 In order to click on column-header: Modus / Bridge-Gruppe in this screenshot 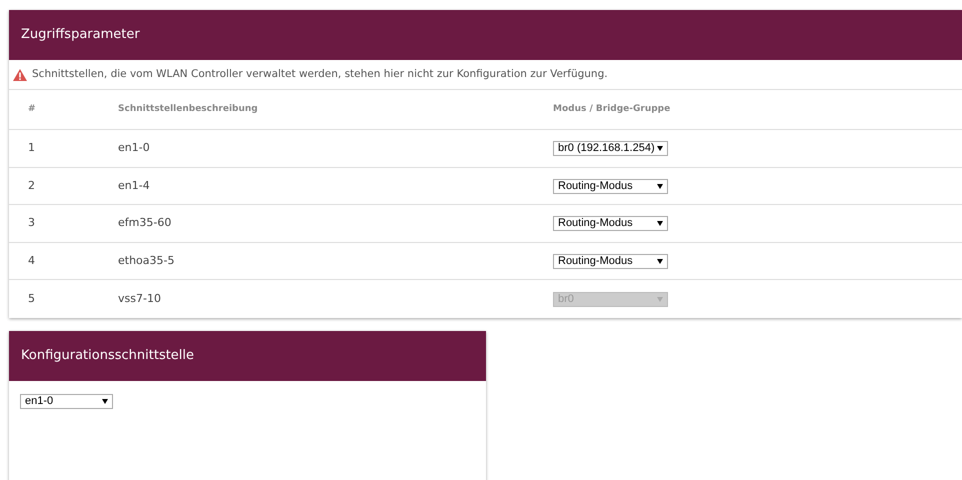, I will do `click(611, 109)`.